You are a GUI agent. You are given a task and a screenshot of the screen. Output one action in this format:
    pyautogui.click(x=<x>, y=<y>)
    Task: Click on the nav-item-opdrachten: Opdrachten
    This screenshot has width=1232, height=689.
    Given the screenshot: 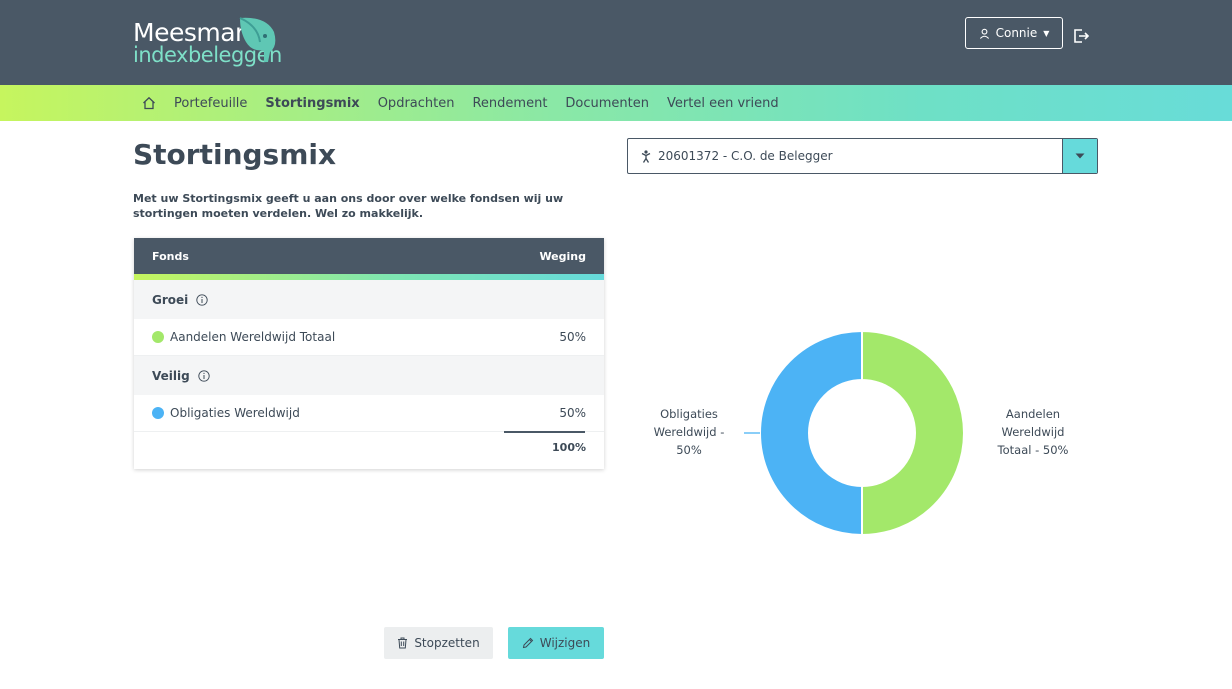 What is the action you would take?
    pyautogui.click(x=416, y=103)
    